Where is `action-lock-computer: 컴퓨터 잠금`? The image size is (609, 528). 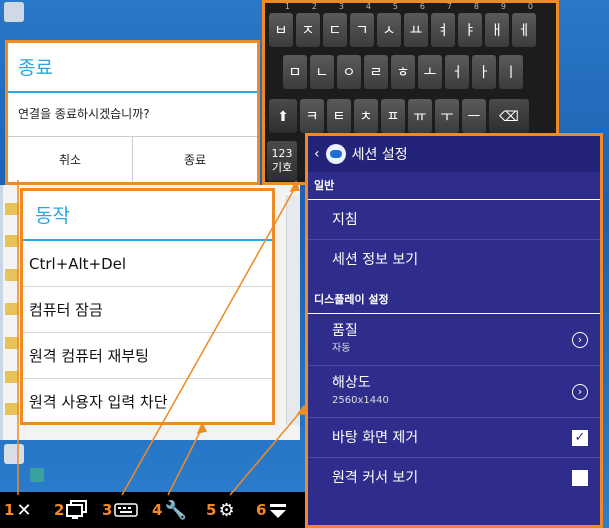 action-lock-computer: 컴퓨터 잠금 is located at coordinates (147, 310).